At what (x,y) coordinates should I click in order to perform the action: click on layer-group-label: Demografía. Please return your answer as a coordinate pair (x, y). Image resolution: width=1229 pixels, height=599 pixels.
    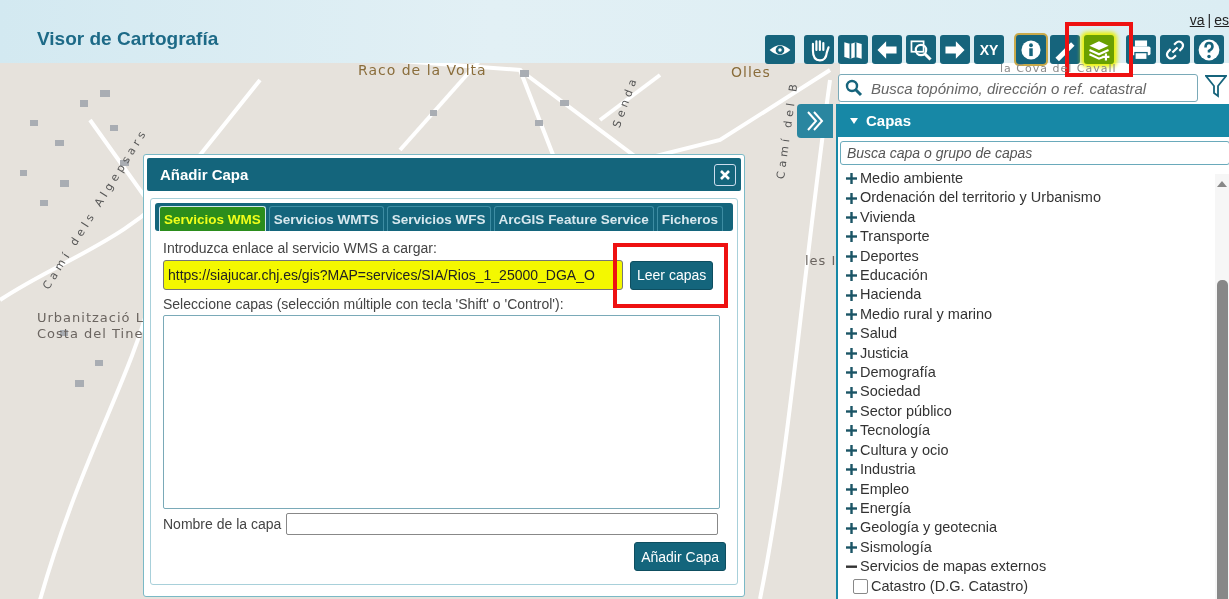
    Looking at the image, I should click on (898, 373).